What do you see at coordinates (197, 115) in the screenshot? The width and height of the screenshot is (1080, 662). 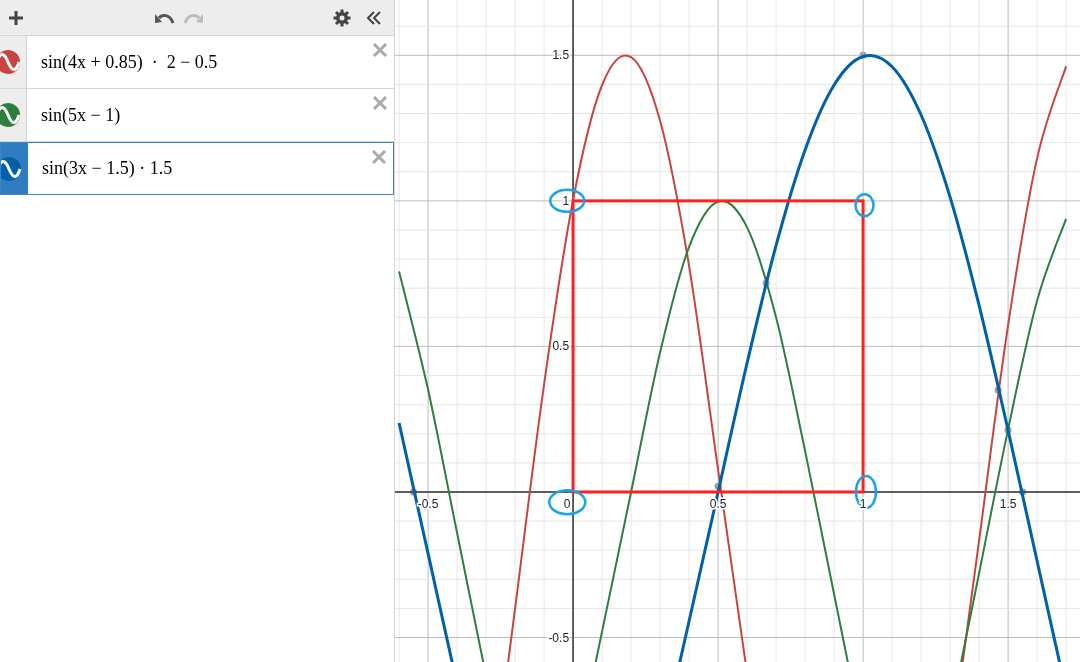 I see `expression-row: sin(5x − 1)` at bounding box center [197, 115].